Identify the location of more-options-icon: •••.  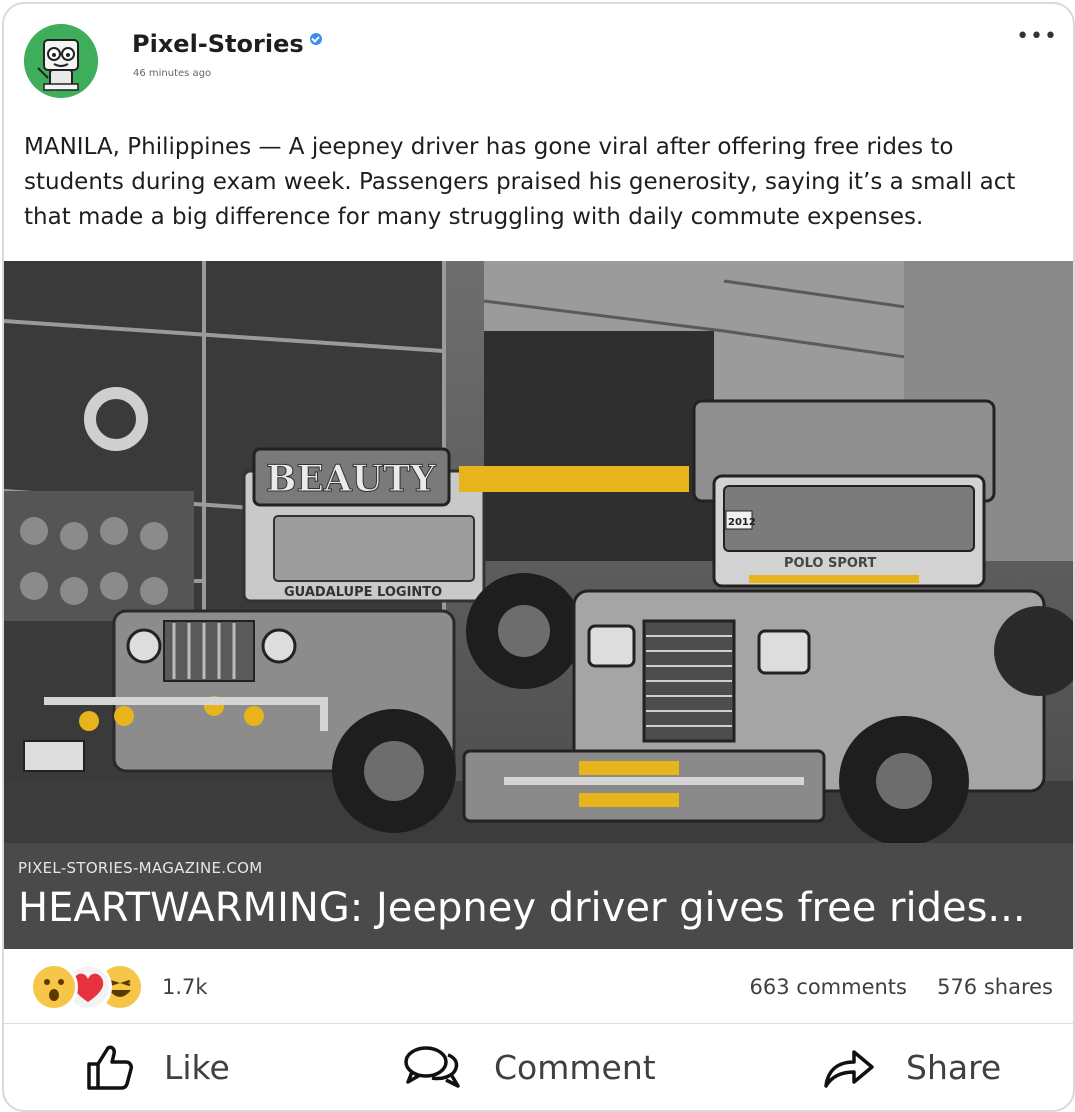
(1037, 36).